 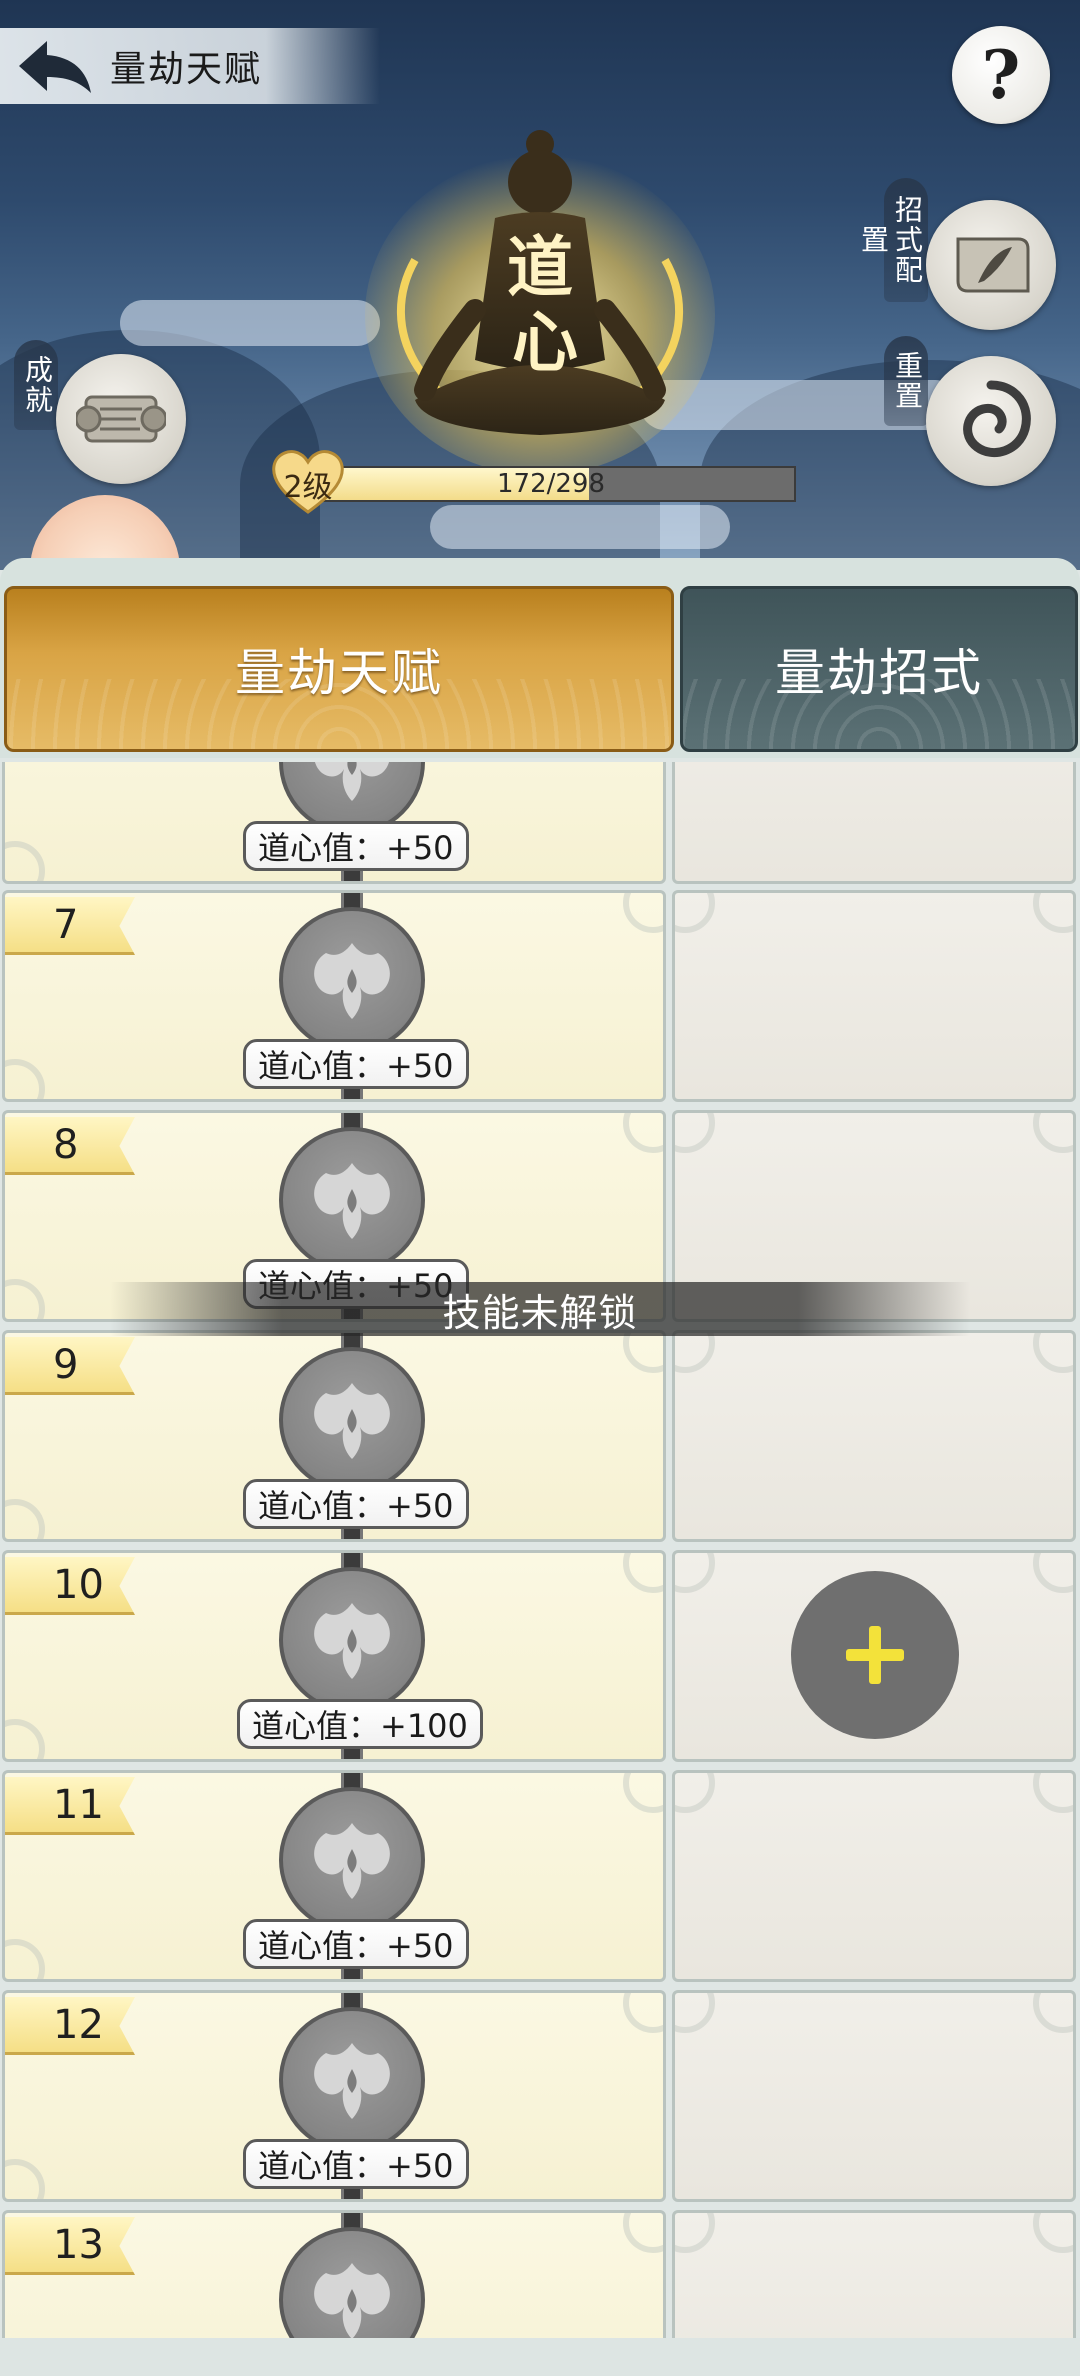 What do you see at coordinates (892, 240) in the screenshot?
I see `skill-config-label: 招式配置` at bounding box center [892, 240].